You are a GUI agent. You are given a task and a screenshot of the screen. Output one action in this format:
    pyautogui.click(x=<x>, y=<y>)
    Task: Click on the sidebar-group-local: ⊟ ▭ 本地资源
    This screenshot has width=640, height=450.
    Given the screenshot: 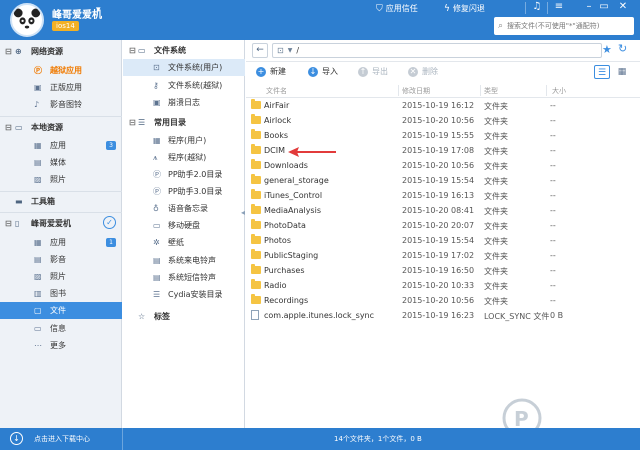 What is the action you would take?
    pyautogui.click(x=61, y=127)
    